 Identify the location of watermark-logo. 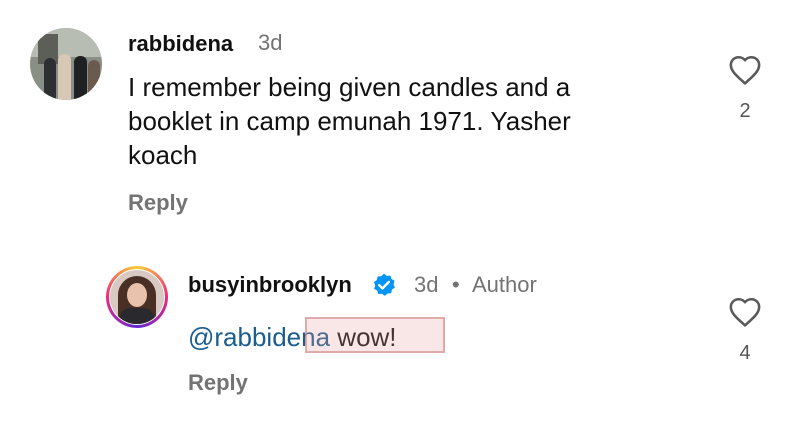
(375, 335).